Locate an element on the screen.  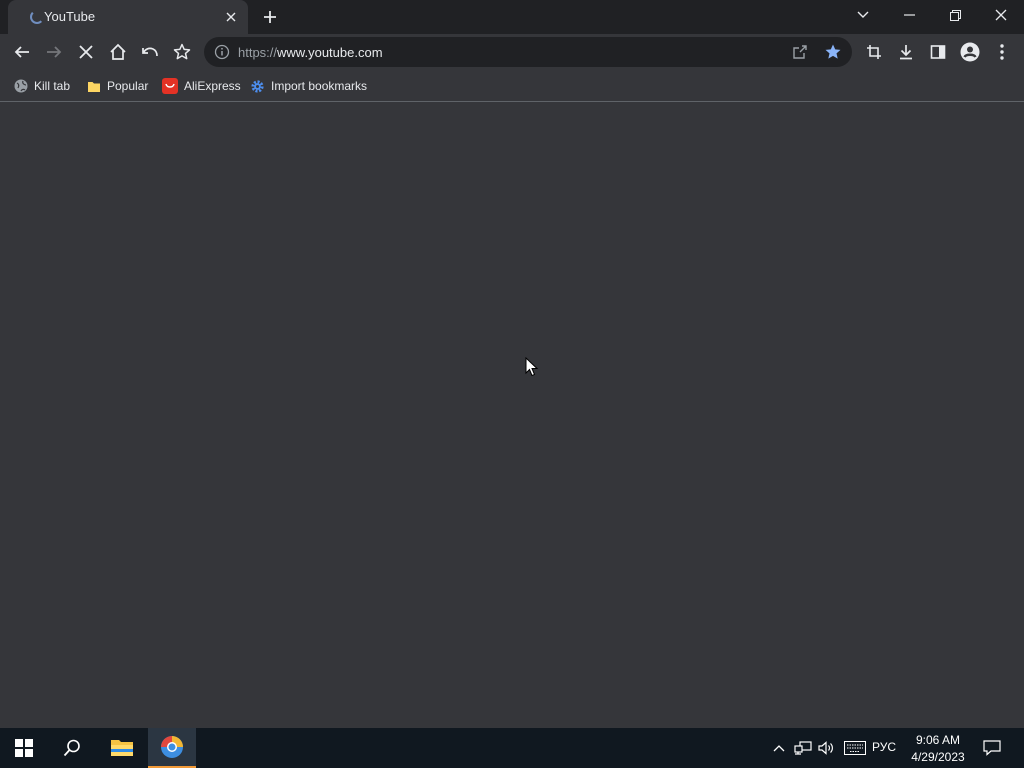
tab-title: YouTube is located at coordinates (70, 16).